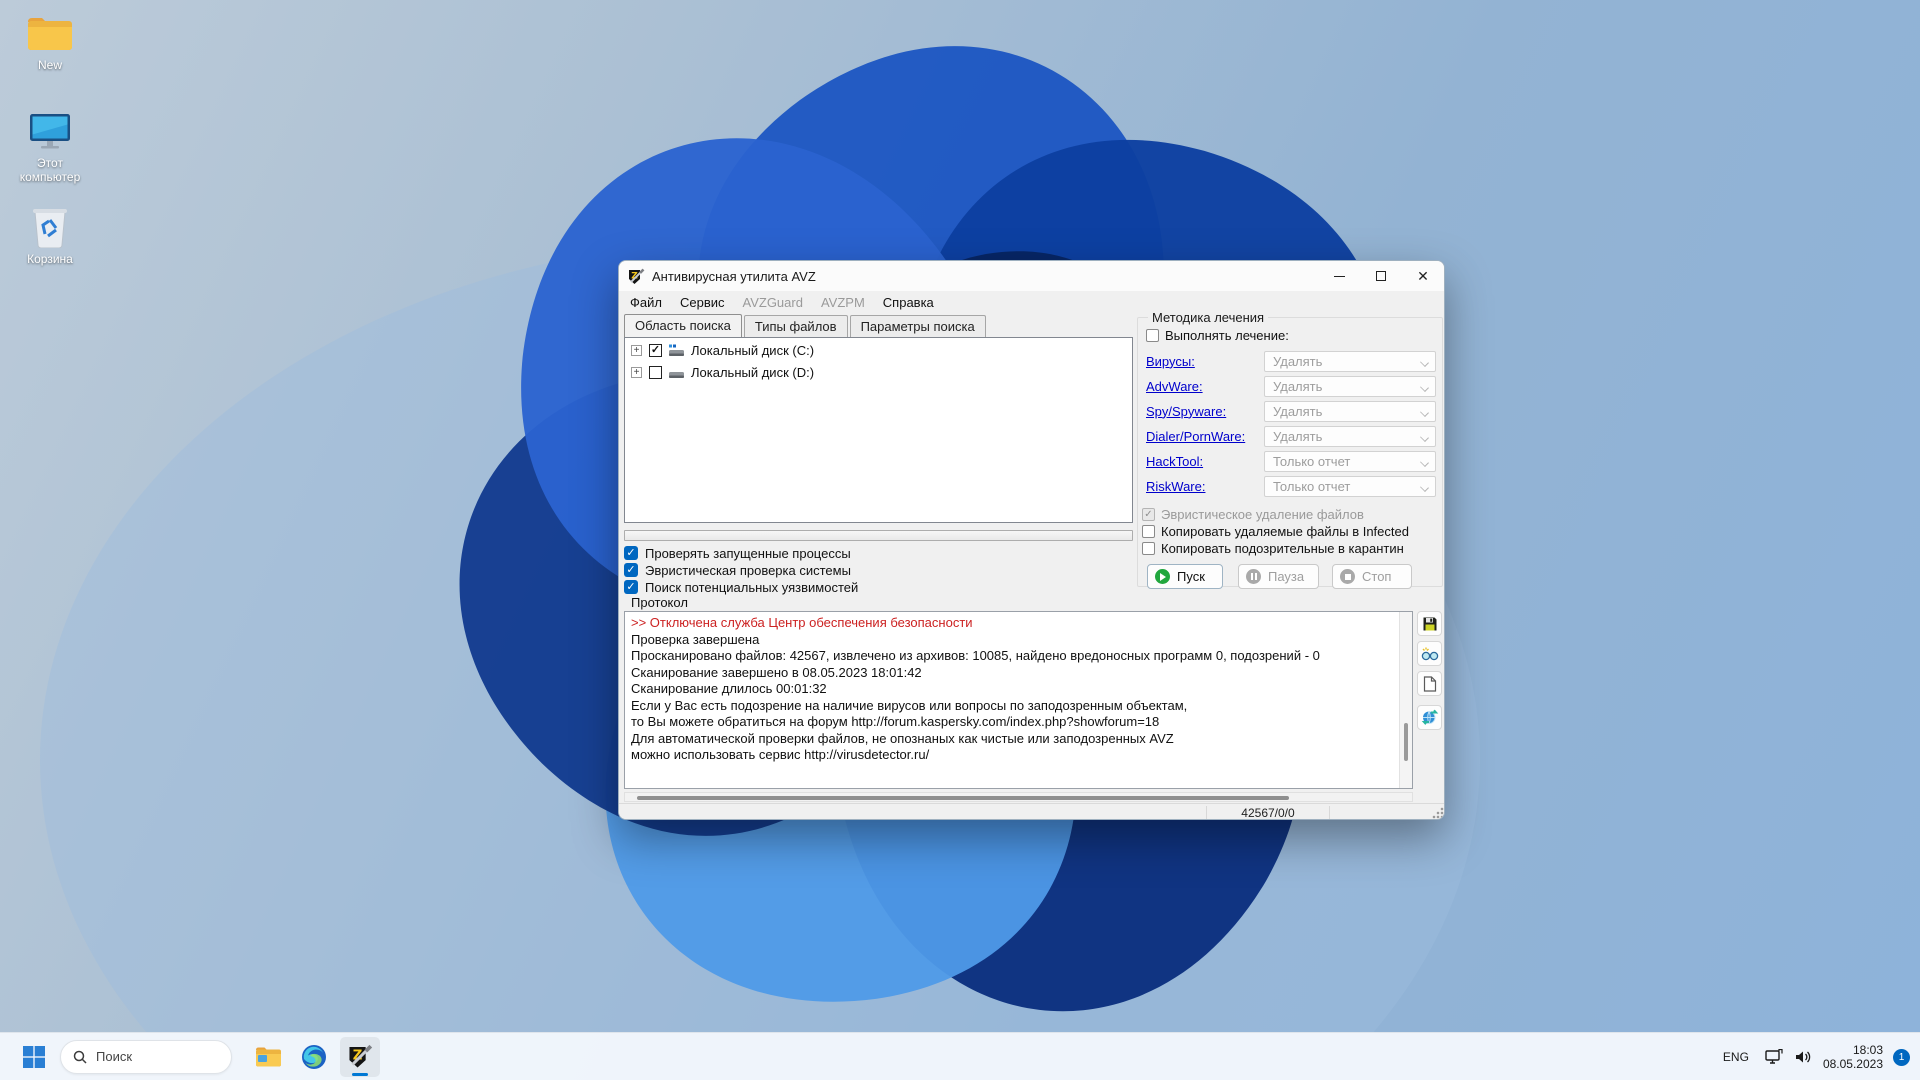 The image size is (1920, 1080). Describe the element at coordinates (1424, 462) in the screenshot. I see `chevron-down-icon` at that location.